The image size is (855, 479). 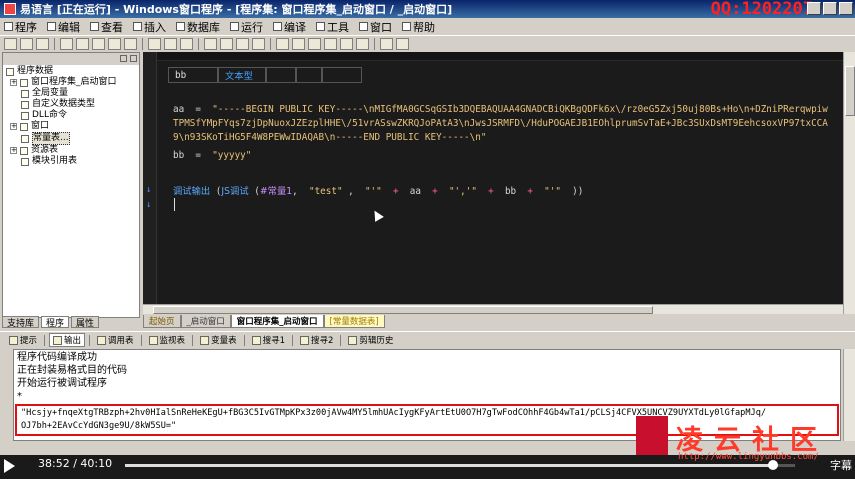 What do you see at coordinates (115, 340) in the screenshot?
I see `tab-call-stack: 调用表` at bounding box center [115, 340].